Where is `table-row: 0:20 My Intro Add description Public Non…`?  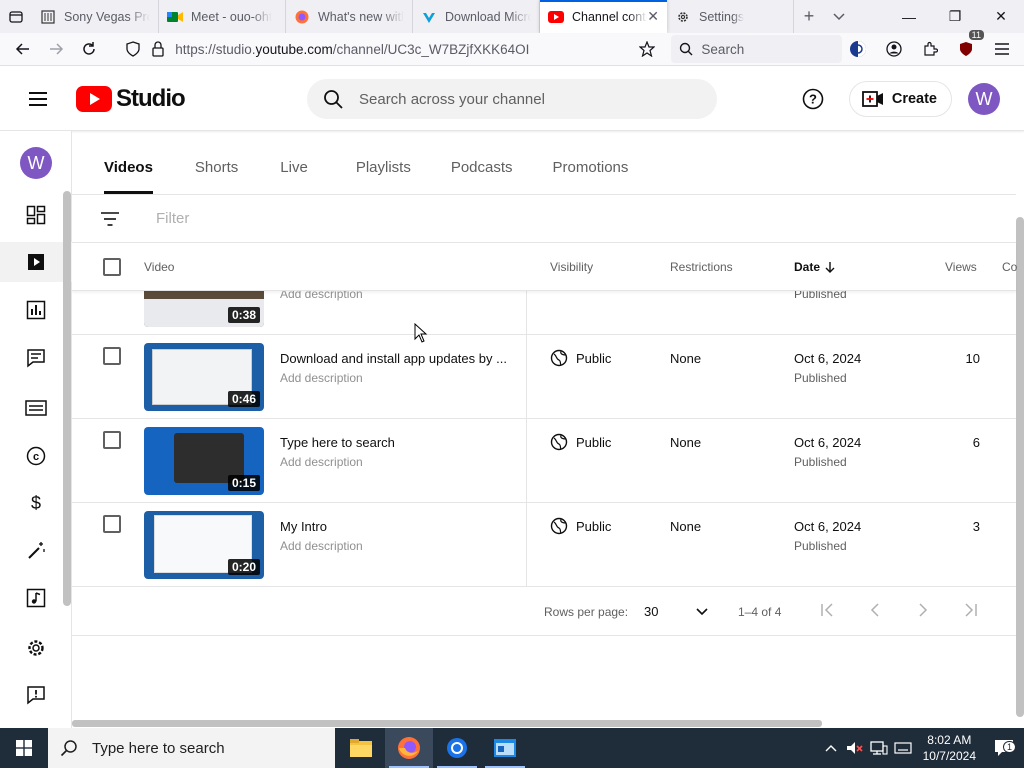
table-row: 0:20 My Intro Add description Public Non… is located at coordinates (544, 545).